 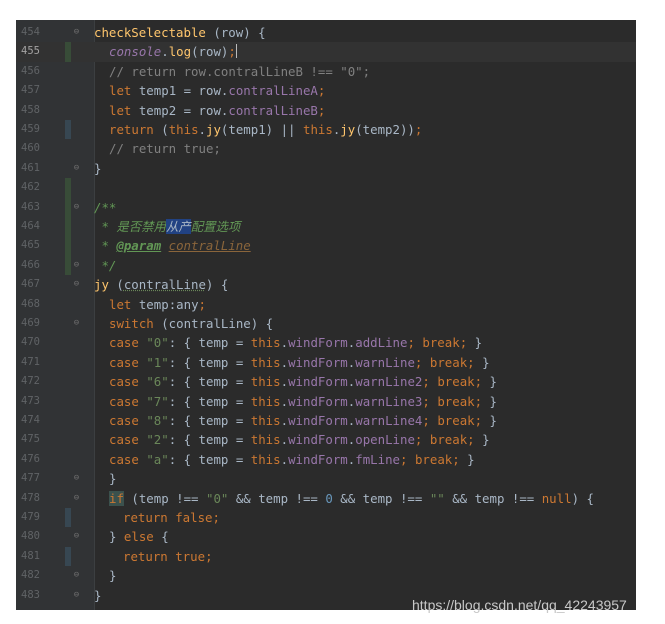 What do you see at coordinates (326, 304) in the screenshot?
I see `code-line: 468 let temp:any;` at bounding box center [326, 304].